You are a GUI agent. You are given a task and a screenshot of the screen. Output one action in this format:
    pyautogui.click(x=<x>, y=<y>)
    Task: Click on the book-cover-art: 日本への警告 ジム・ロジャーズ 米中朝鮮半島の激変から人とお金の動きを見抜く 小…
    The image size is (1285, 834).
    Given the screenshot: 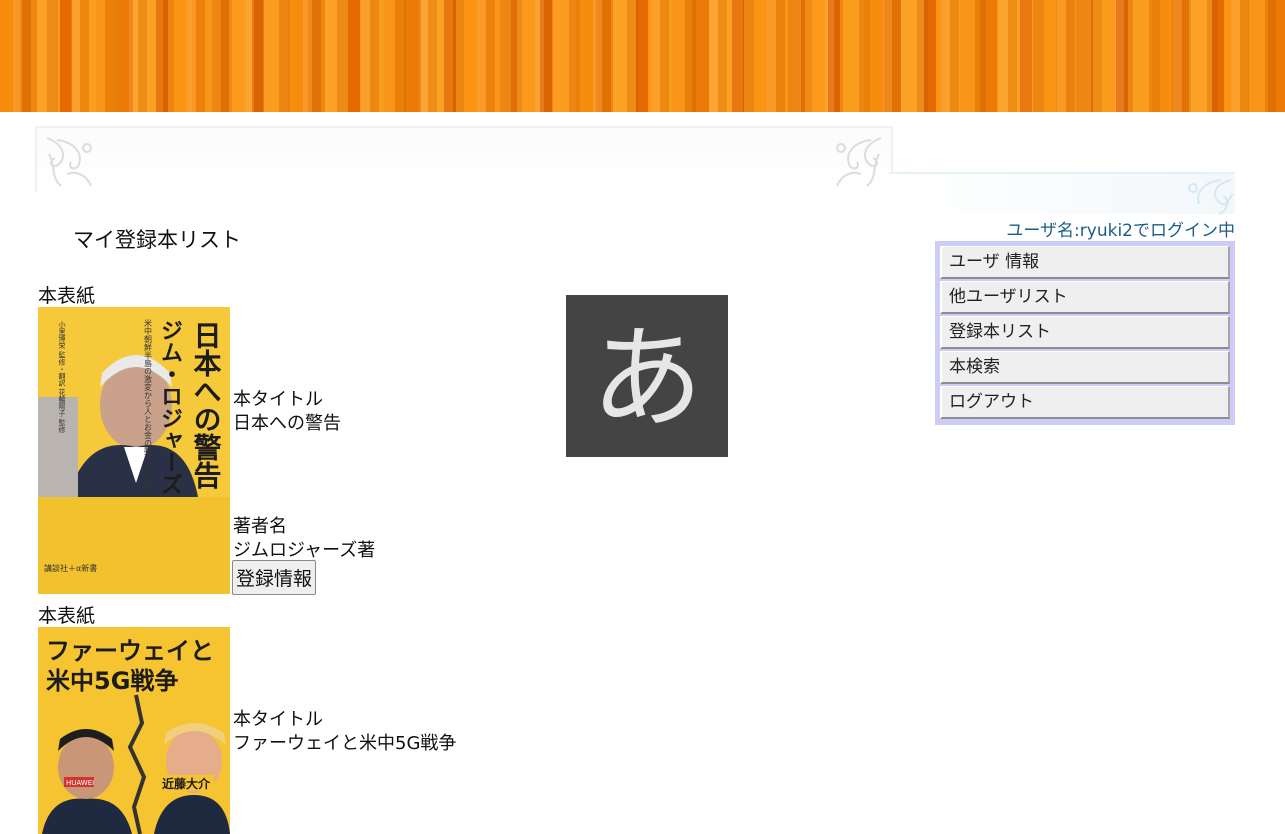 What is the action you would take?
    pyautogui.click(x=134, y=450)
    